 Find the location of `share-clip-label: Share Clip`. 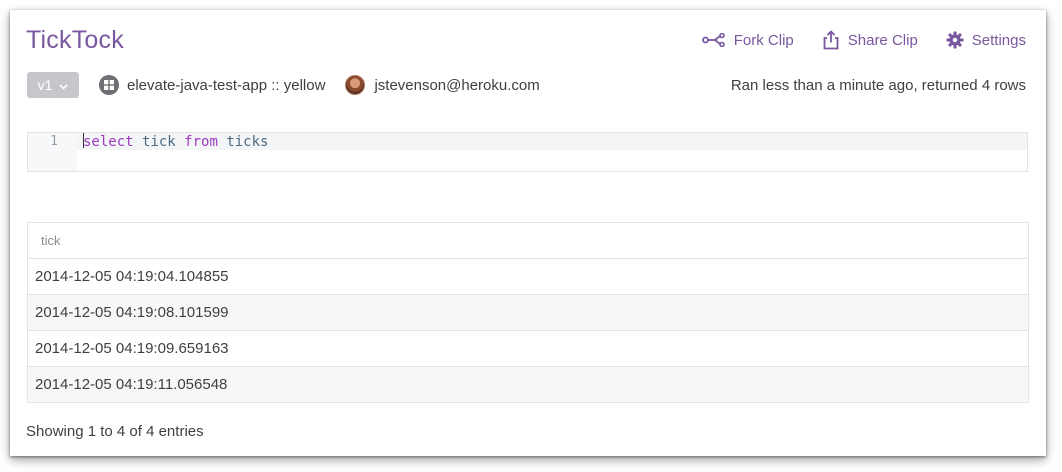

share-clip-label: Share Clip is located at coordinates (882, 40).